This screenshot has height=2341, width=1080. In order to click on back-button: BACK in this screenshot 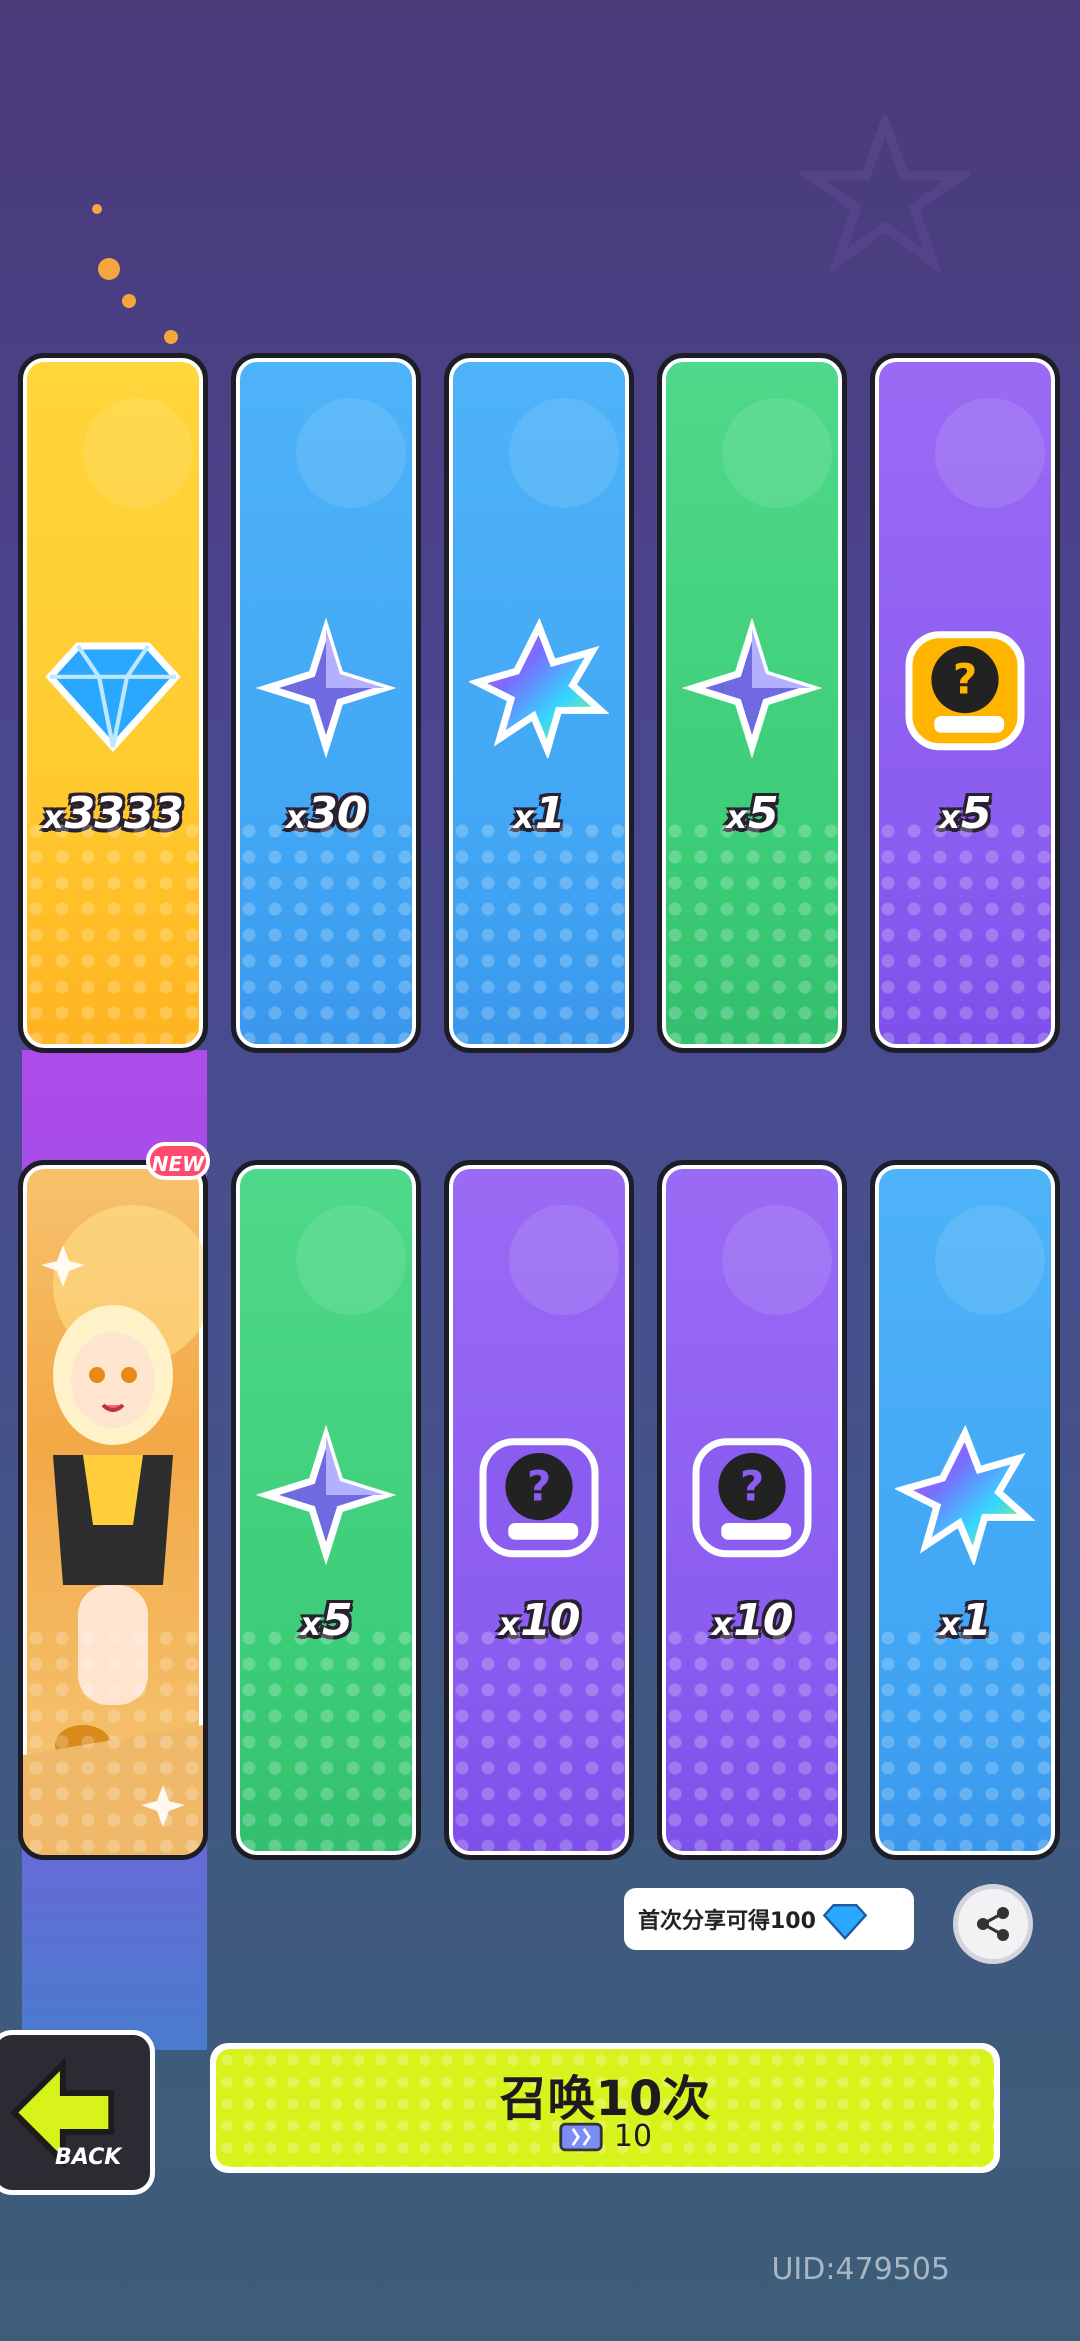, I will do `click(77, 2112)`.